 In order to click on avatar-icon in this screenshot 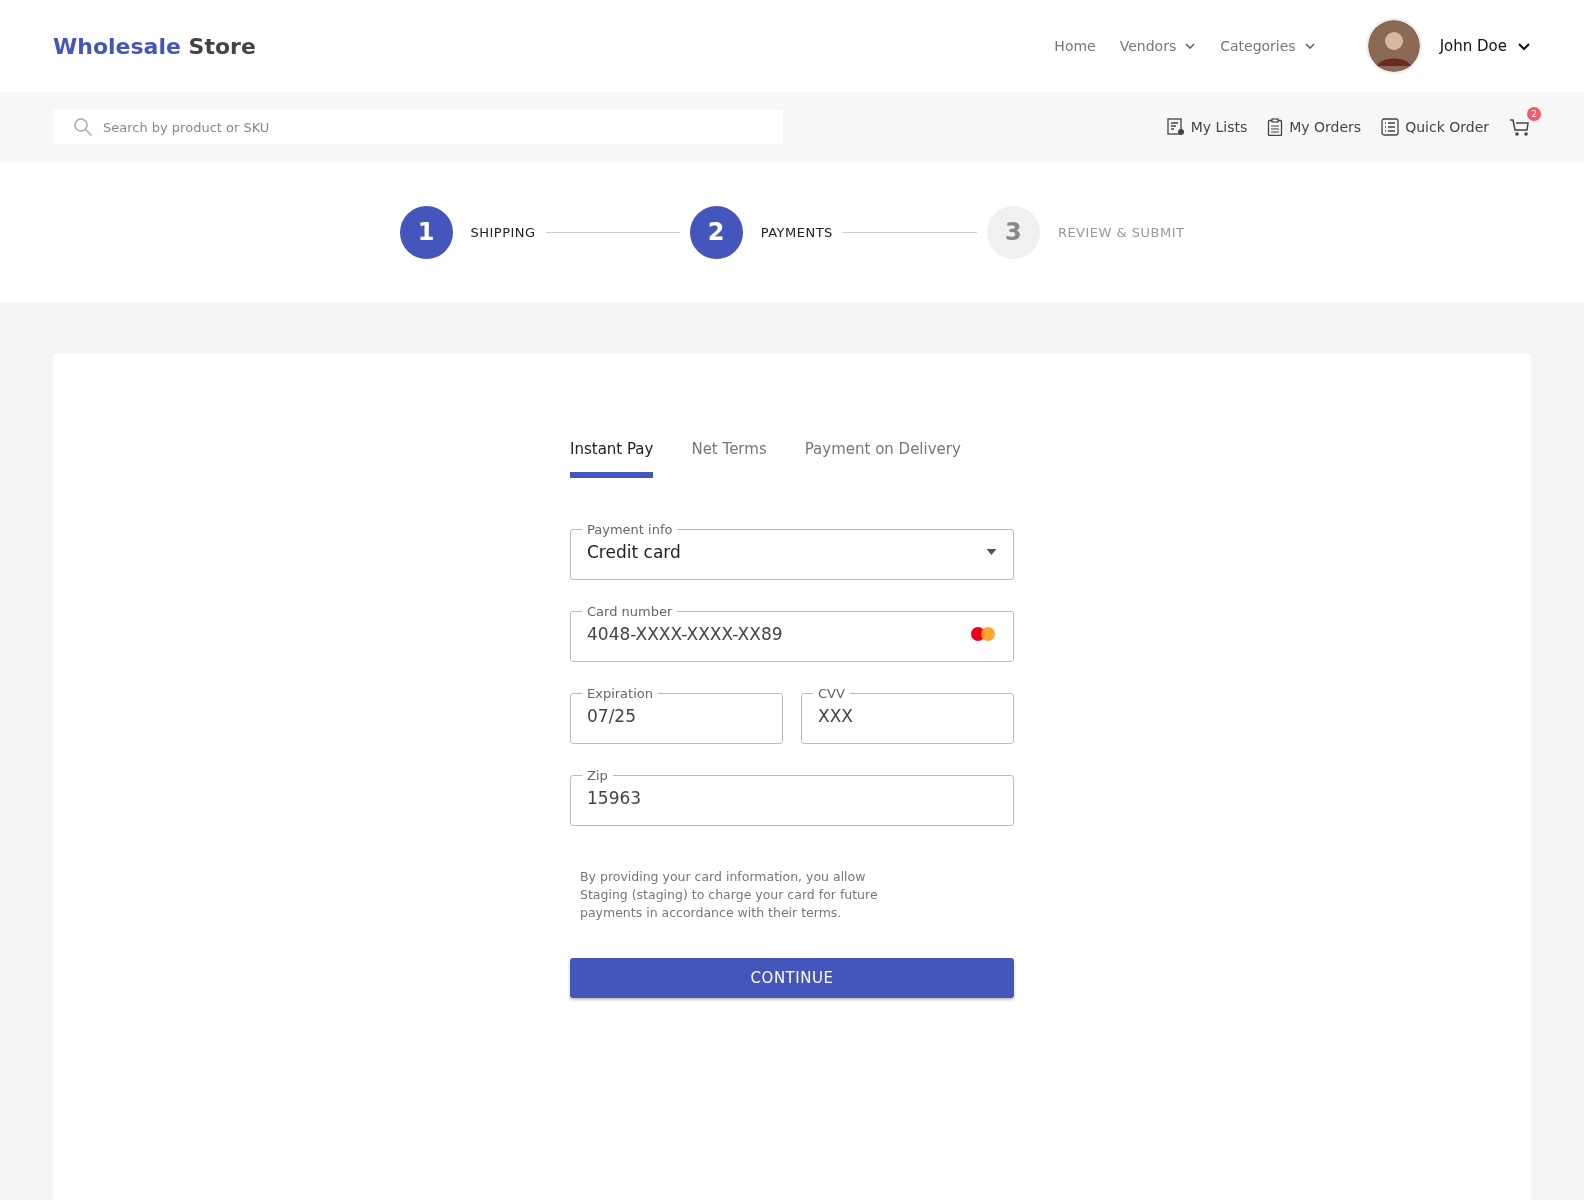, I will do `click(1393, 46)`.